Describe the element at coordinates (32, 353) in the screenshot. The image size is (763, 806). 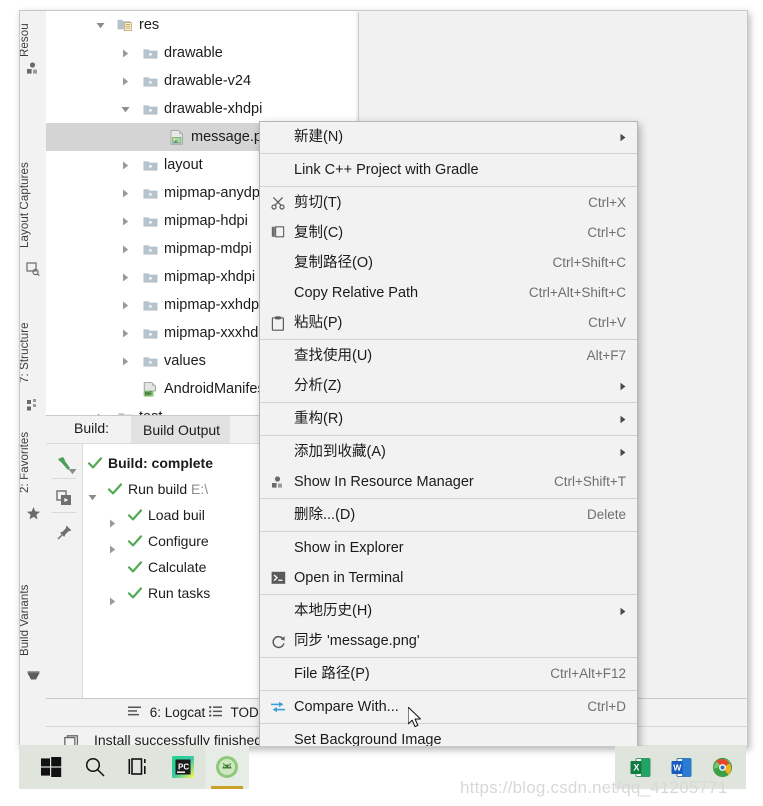
I see `sidebar-item-structure: 7: Structure` at that location.